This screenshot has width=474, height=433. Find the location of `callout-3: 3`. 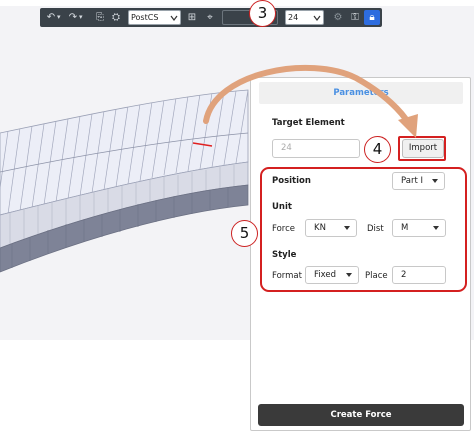

callout-3: 3 is located at coordinates (262, 13).